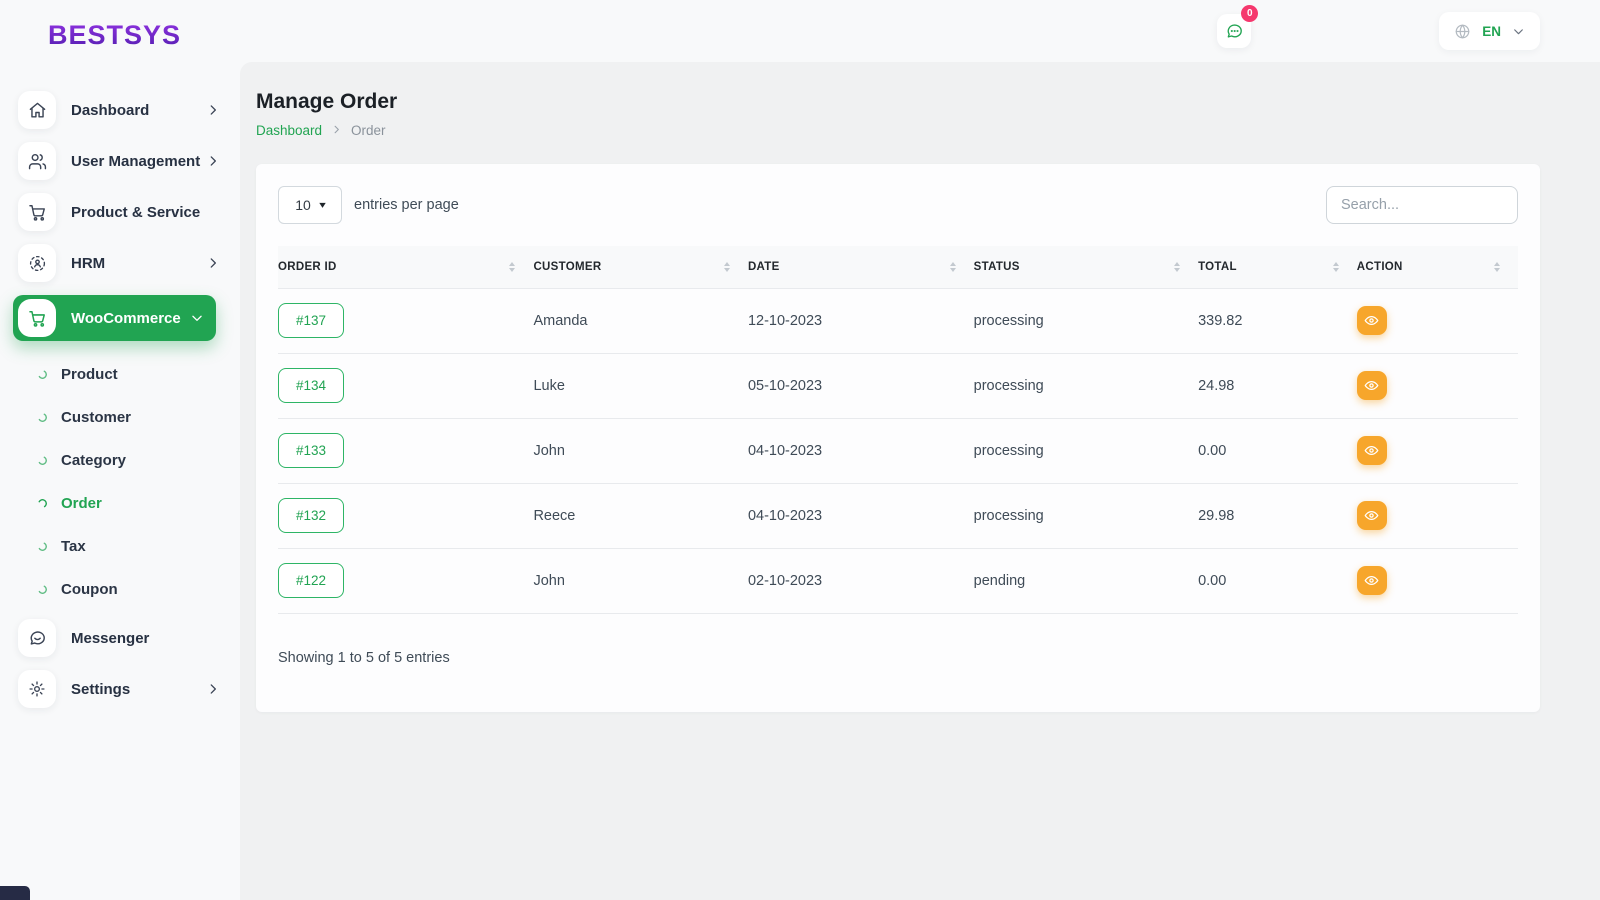  Describe the element at coordinates (860, 320) in the screenshot. I see `date-cell: 12-10-2023` at that location.